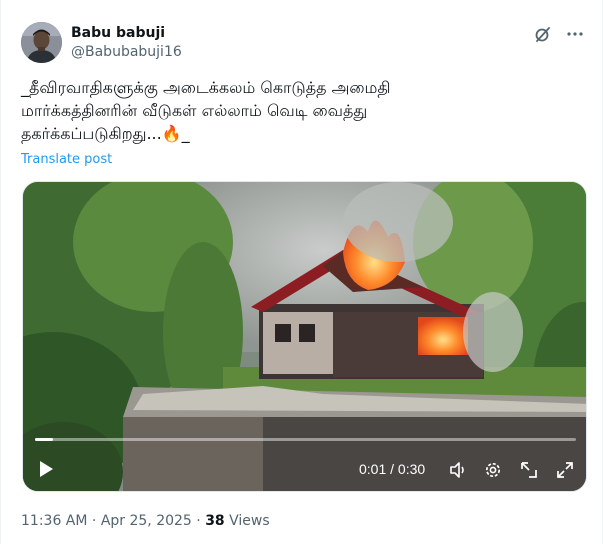 This screenshot has height=544, width=603. Describe the element at coordinates (304, 470) in the screenshot. I see `video-controls: 0:01 / 0:30` at that location.